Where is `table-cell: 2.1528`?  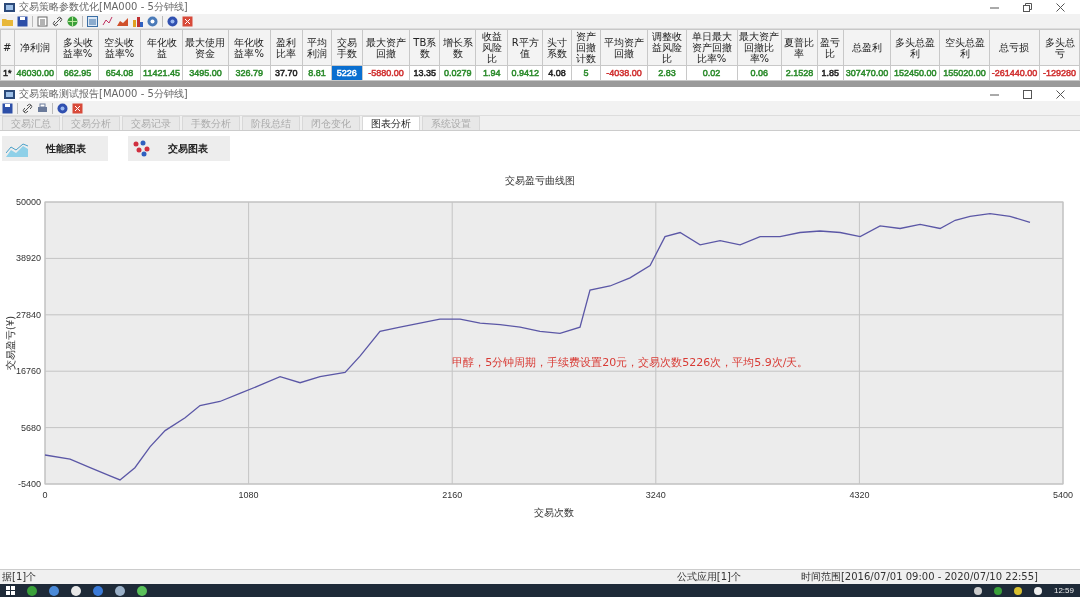
table-cell: 2.1528 is located at coordinates (799, 73).